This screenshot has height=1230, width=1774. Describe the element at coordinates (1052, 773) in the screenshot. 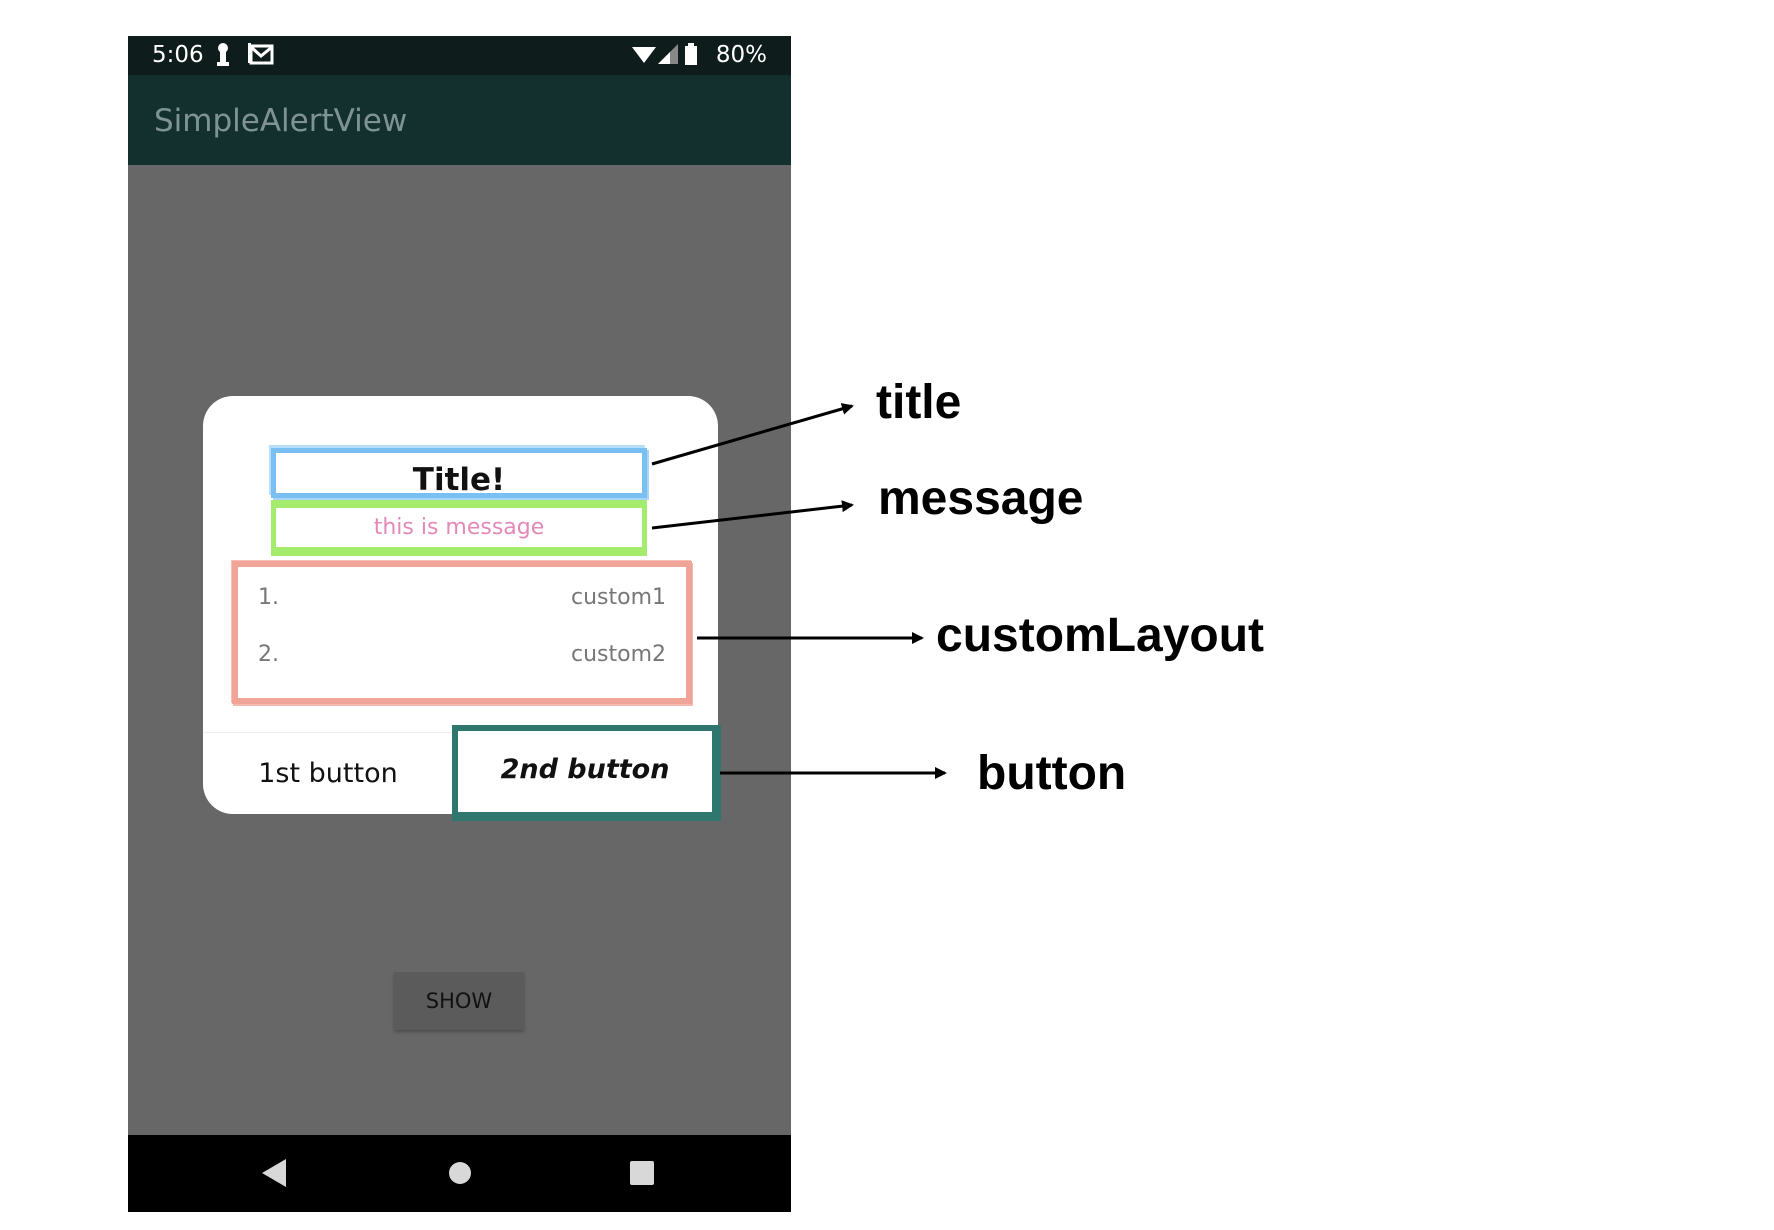

I see `annotation-button: button` at that location.